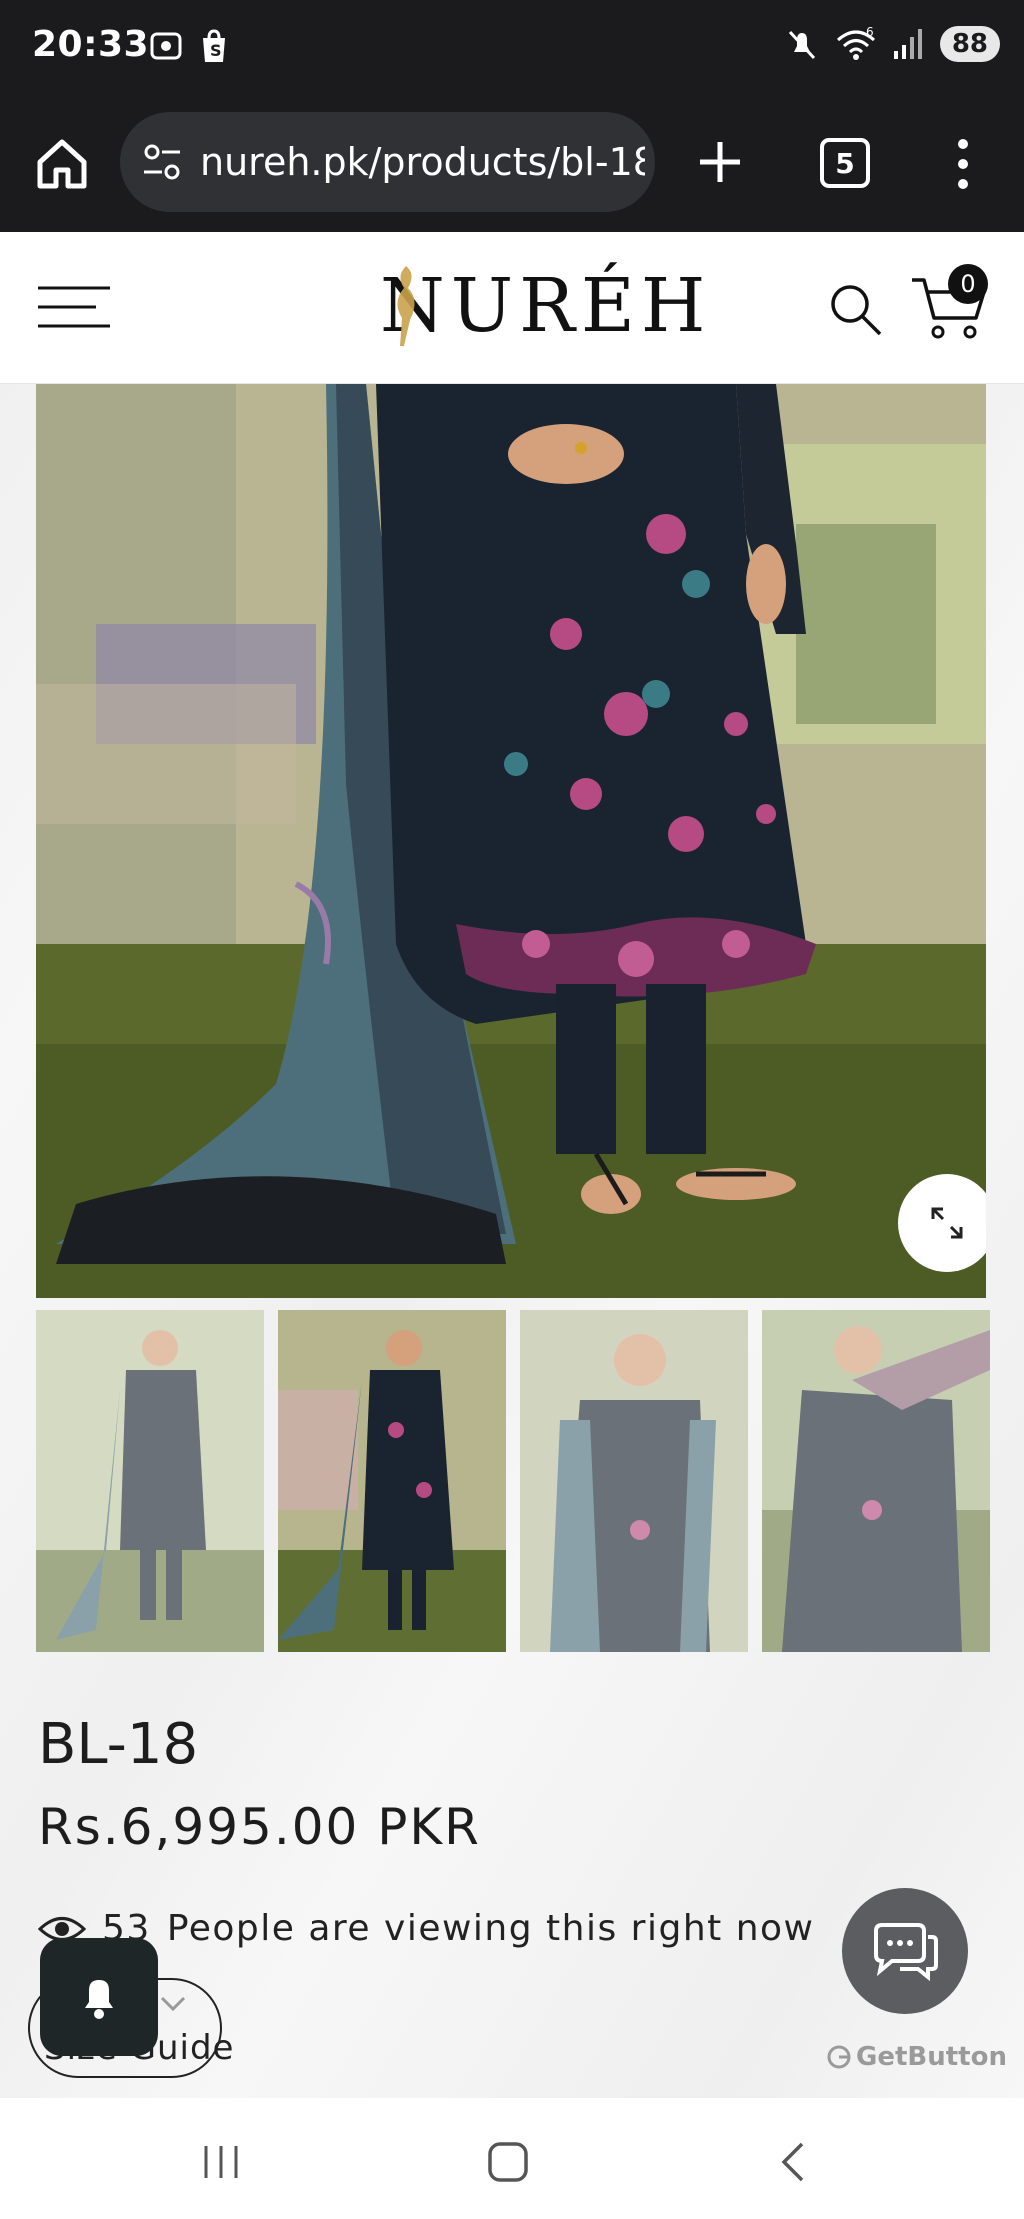 This screenshot has width=1024, height=2219. Describe the element at coordinates (855, 43) in the screenshot. I see `wifi-icon: 6` at that location.